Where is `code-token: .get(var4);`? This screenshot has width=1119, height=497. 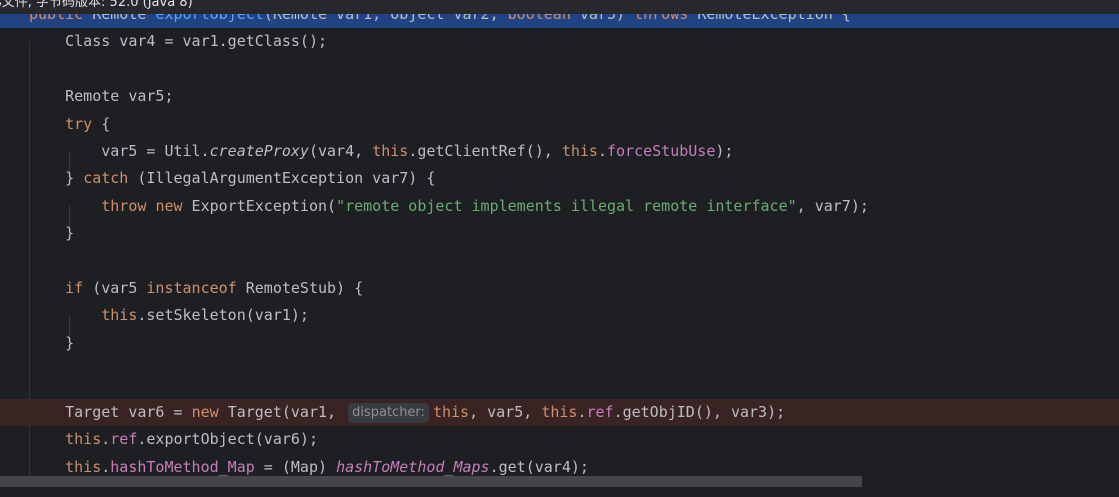
code-token: .get(var4); is located at coordinates (539, 466).